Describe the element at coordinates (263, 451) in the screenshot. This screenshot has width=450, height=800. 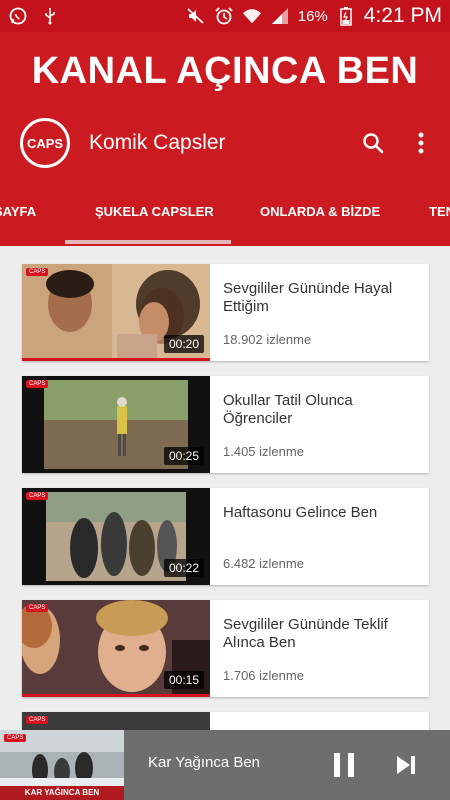
I see `video-views: 1.405 izlenme` at that location.